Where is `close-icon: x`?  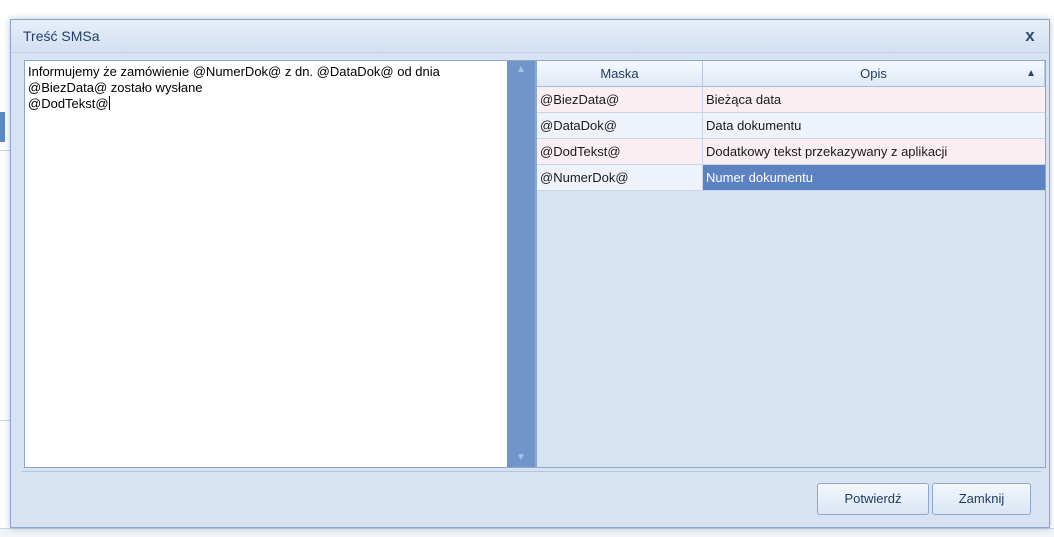 close-icon: x is located at coordinates (1030, 36).